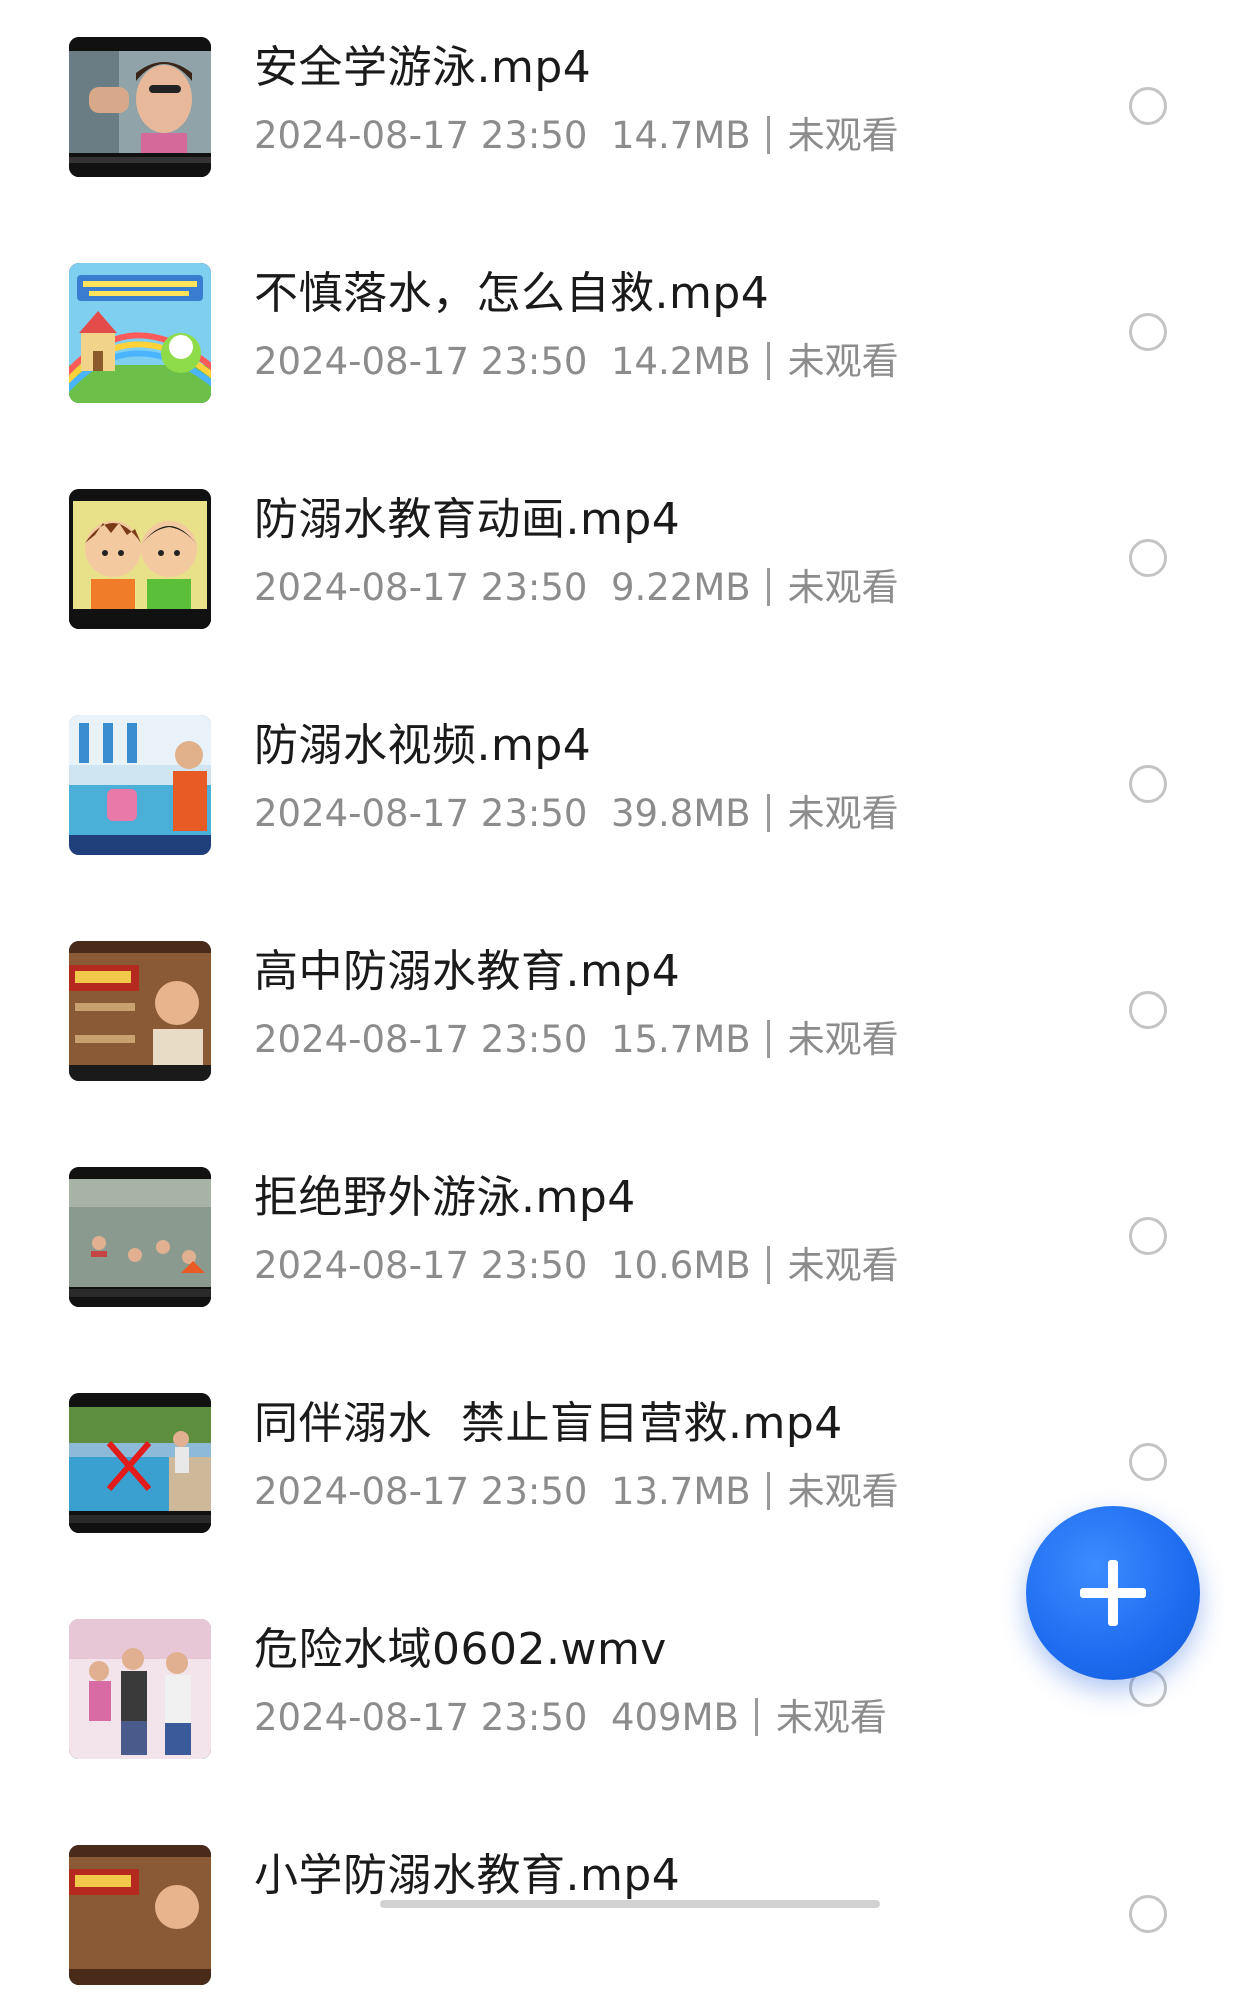  What do you see at coordinates (423, 745) in the screenshot?
I see `video-title: 防溺水视频.mp4` at bounding box center [423, 745].